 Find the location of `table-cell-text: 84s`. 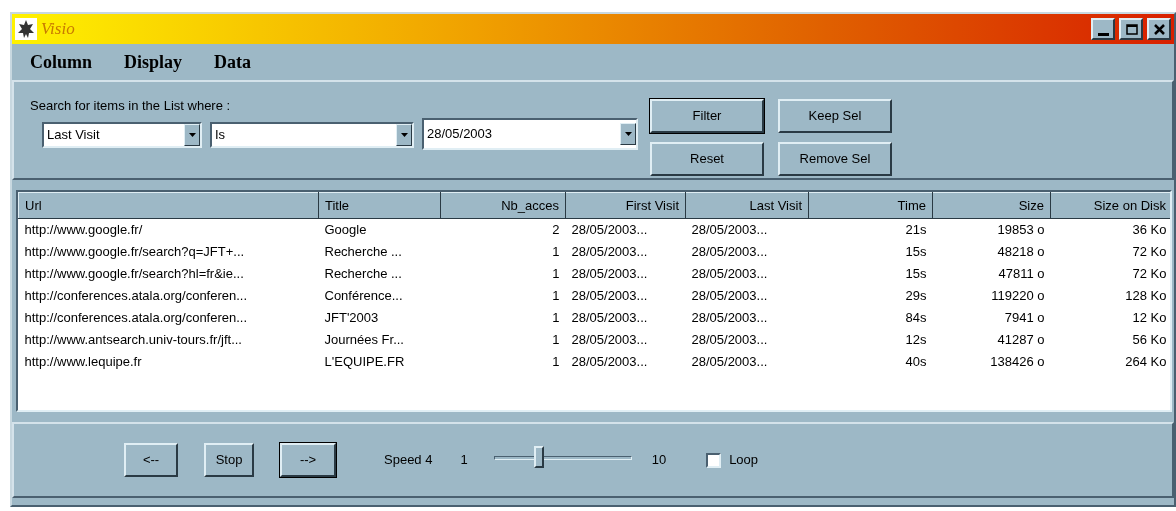

table-cell-text: 84s is located at coordinates (916, 317).